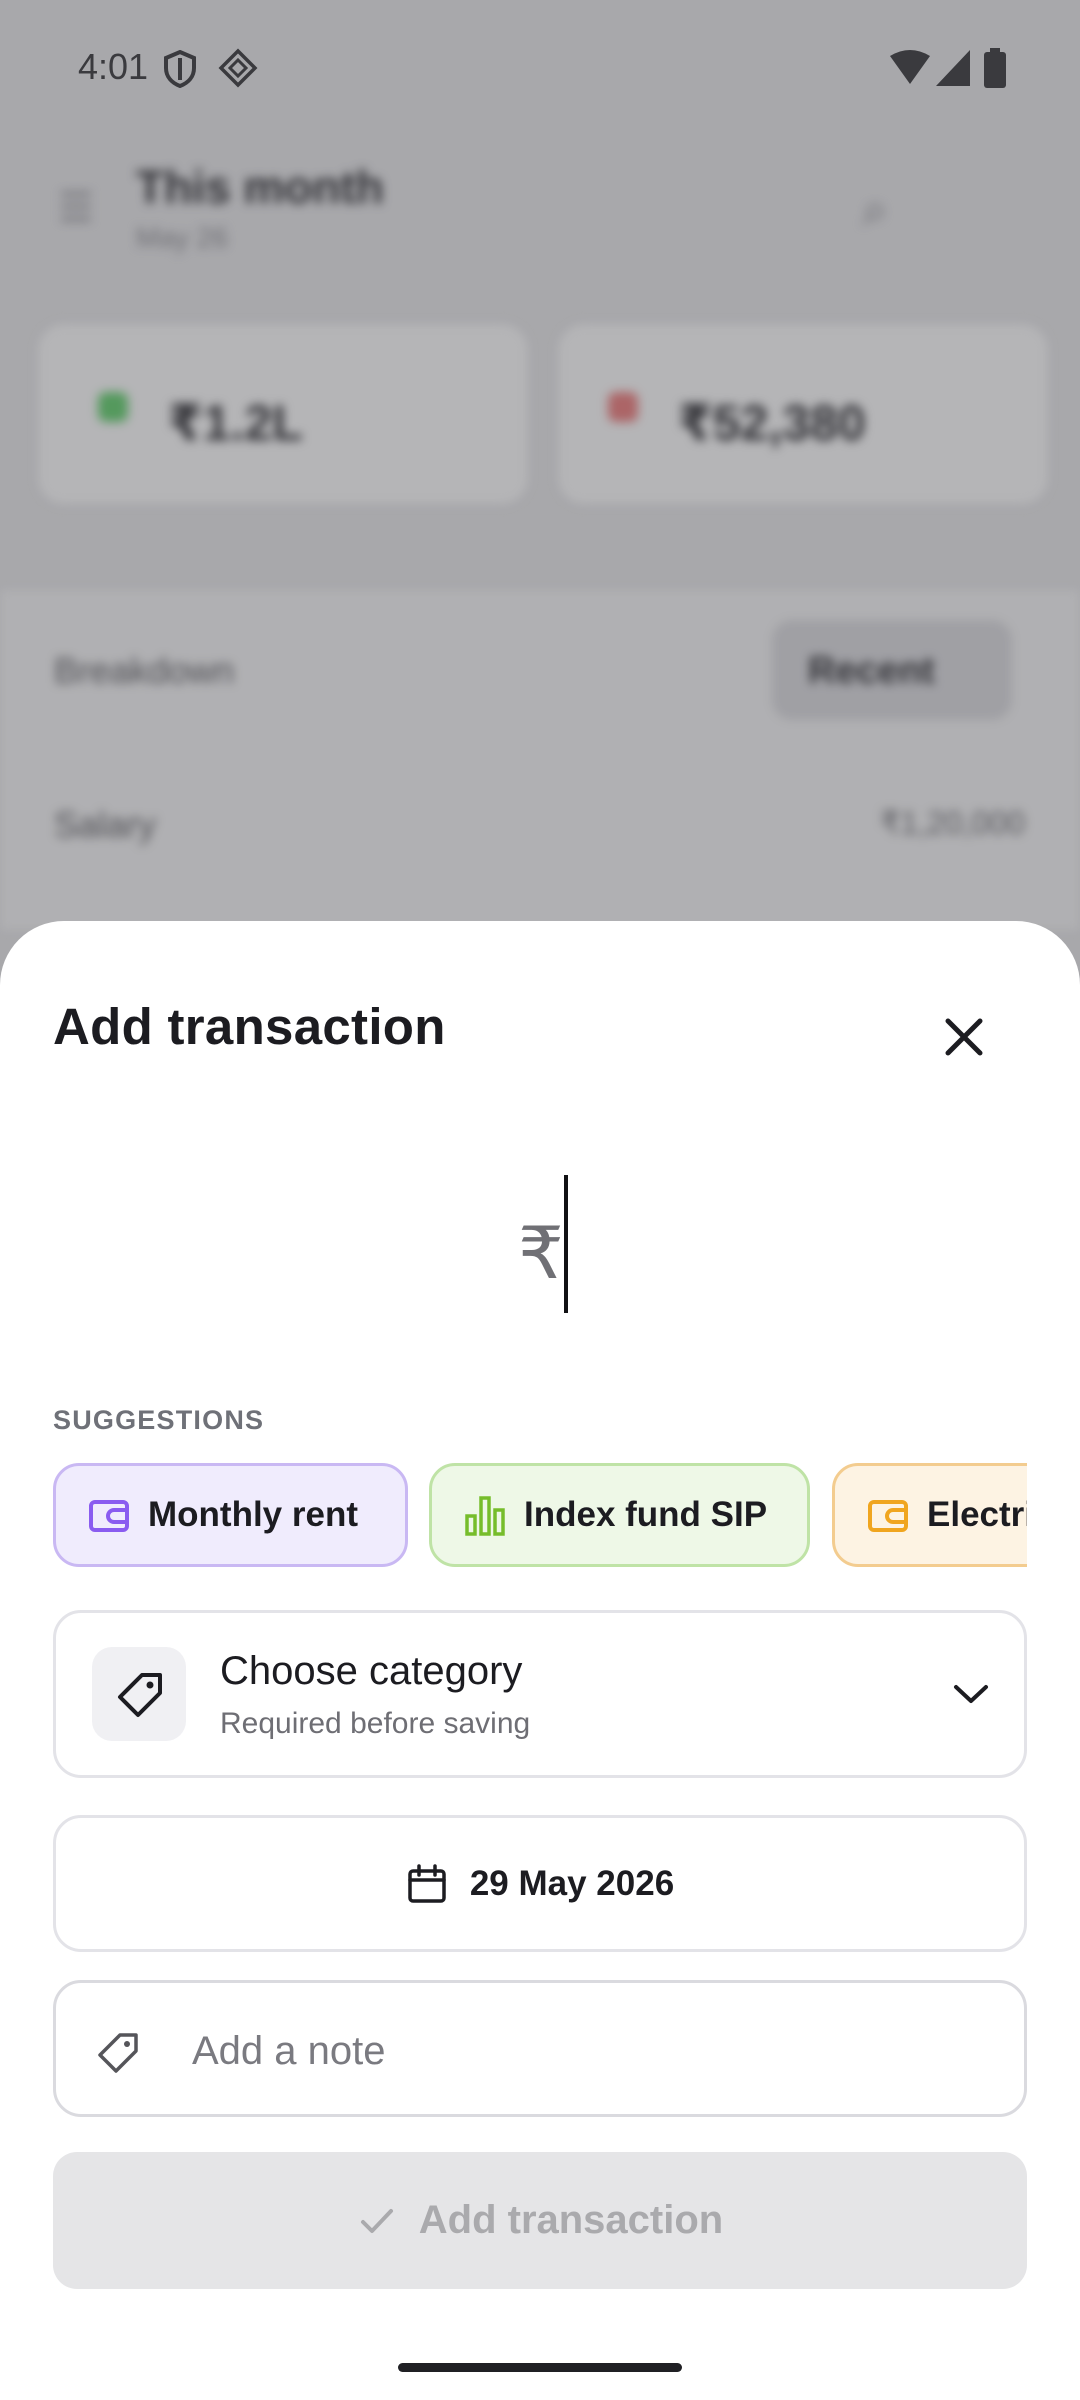  I want to click on chevron-down-icon, so click(971, 1694).